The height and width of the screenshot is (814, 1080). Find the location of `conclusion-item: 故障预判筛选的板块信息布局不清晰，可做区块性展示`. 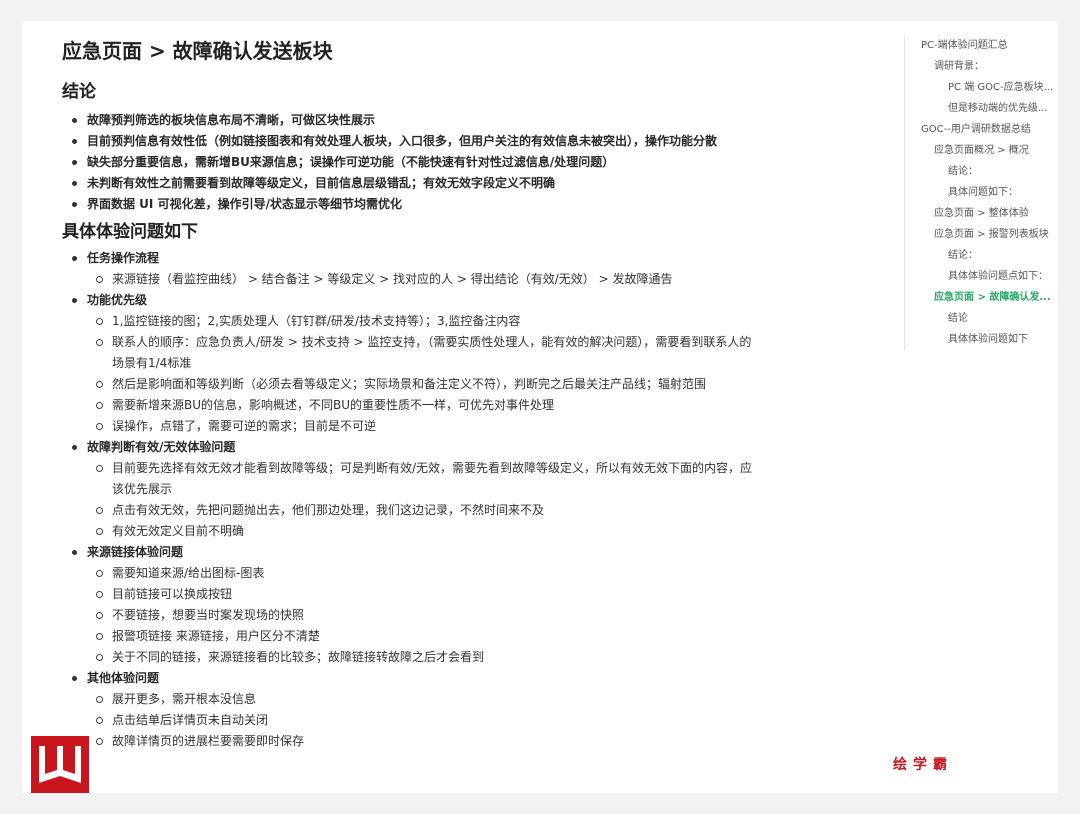

conclusion-item: 故障预判筛选的板块信息布局不清晰，可做区块性展示 is located at coordinates (412, 120).